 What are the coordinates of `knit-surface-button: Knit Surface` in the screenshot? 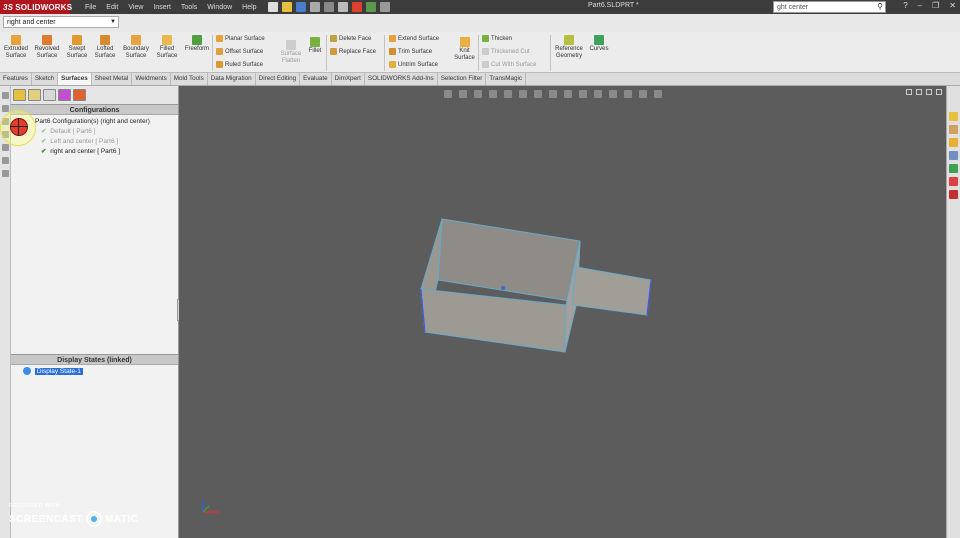 It's located at (464, 49).